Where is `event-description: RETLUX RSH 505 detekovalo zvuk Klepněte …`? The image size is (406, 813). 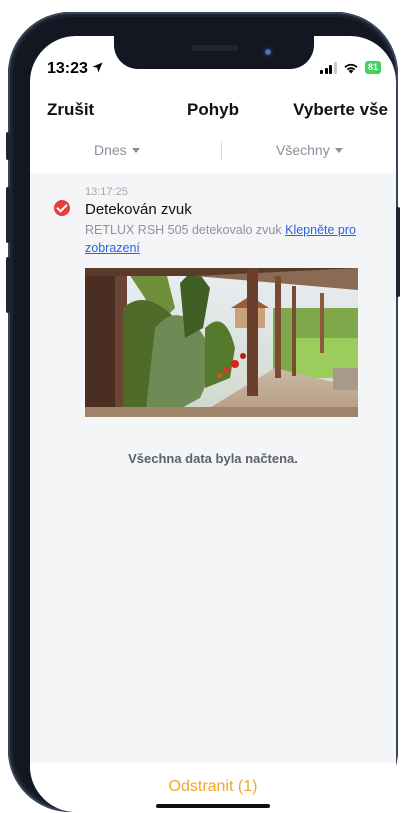 event-description: RETLUX RSH 505 detekovalo zvuk Klepněte … is located at coordinates (230, 239).